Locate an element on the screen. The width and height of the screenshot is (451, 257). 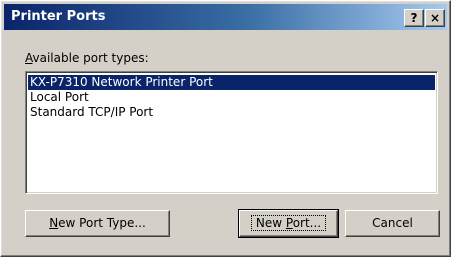
list-item-label: Standard TCP/IP Port is located at coordinates (92, 112).